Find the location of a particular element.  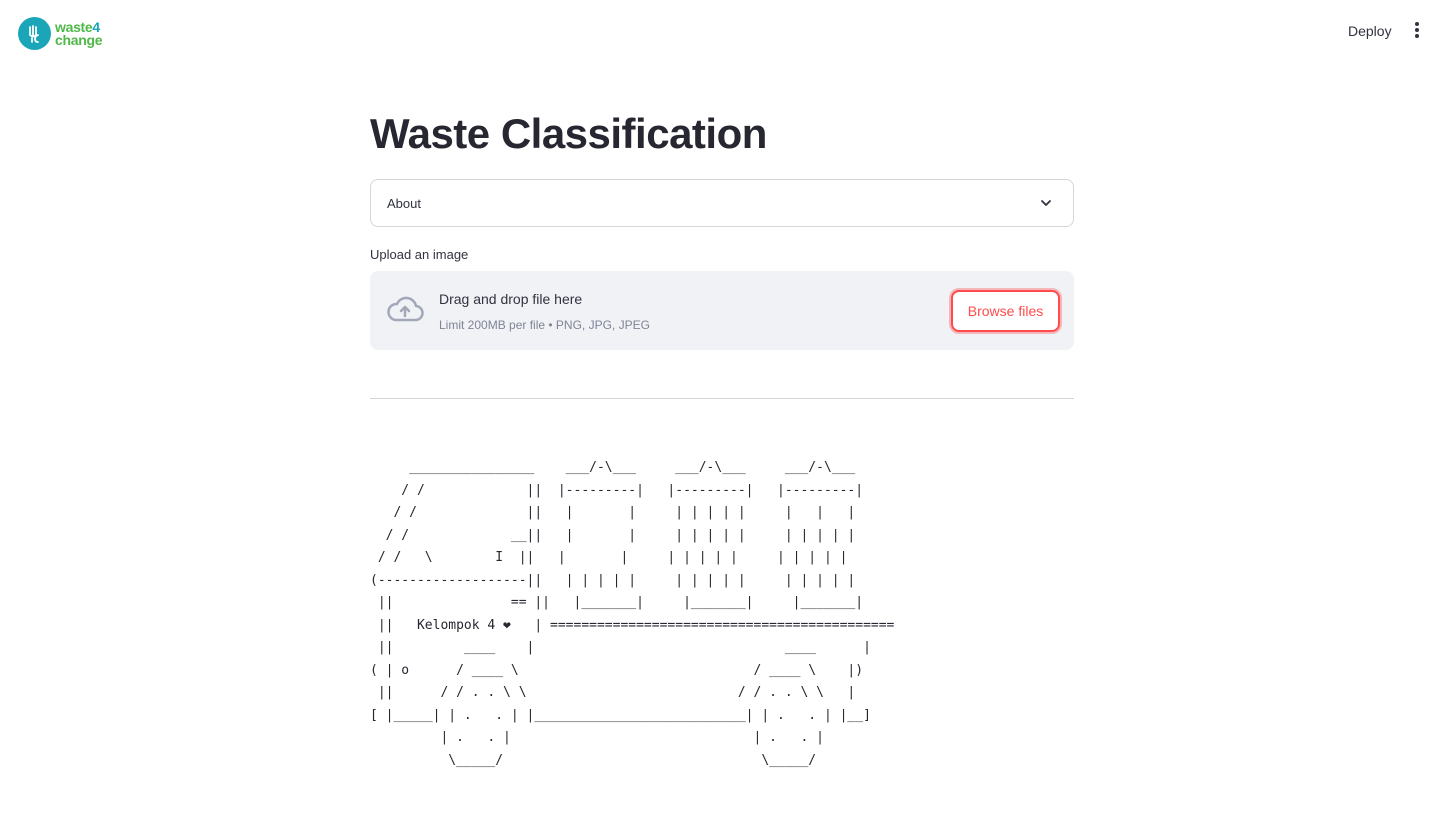

uploader-label: Upload an image is located at coordinates (419, 254).